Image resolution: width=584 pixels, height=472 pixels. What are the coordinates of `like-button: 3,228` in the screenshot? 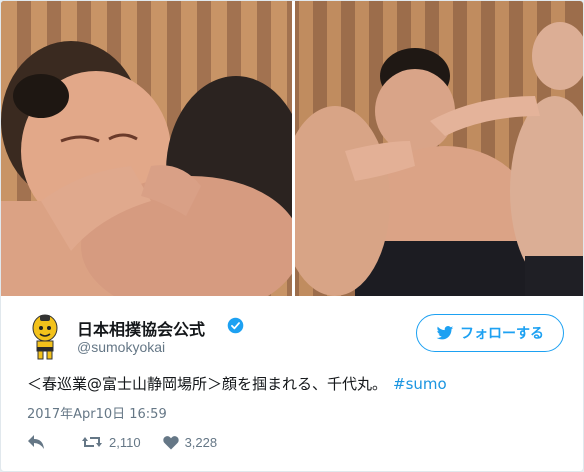 It's located at (190, 442).